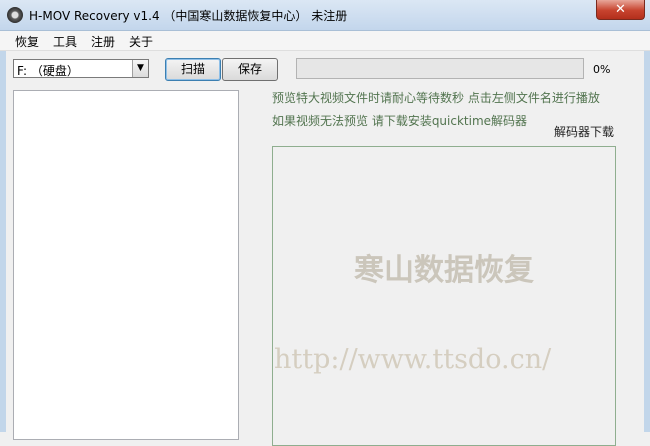  Describe the element at coordinates (48, 71) in the screenshot. I see `drive-select-value: F: （硬盘）` at that location.